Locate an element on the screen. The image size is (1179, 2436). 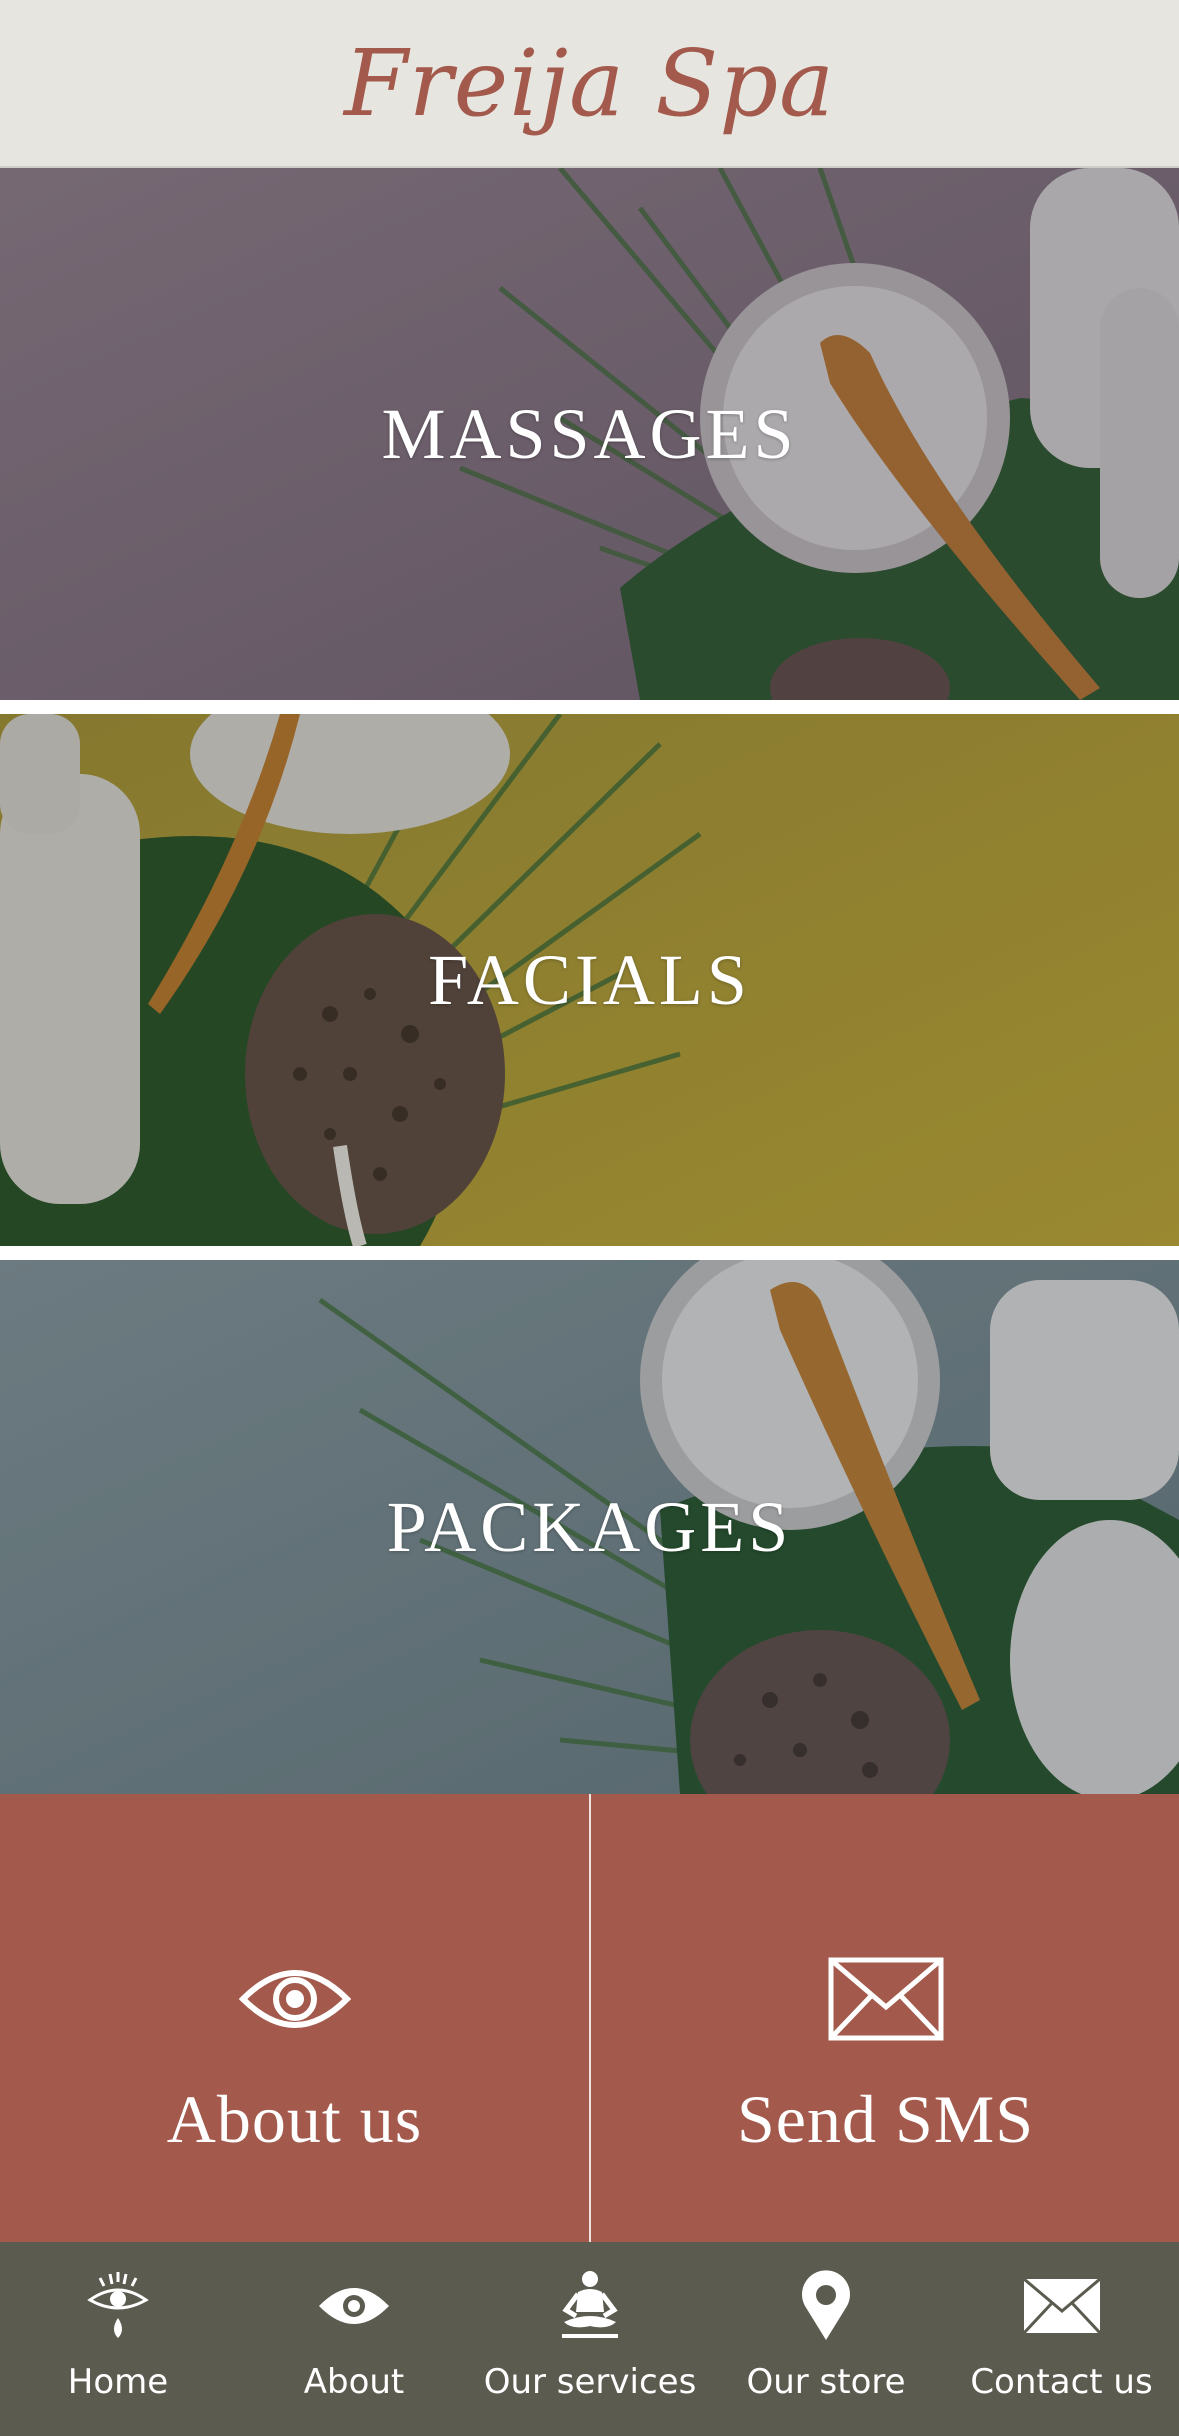
tab-our-store: Our store is located at coordinates (826, 2339).